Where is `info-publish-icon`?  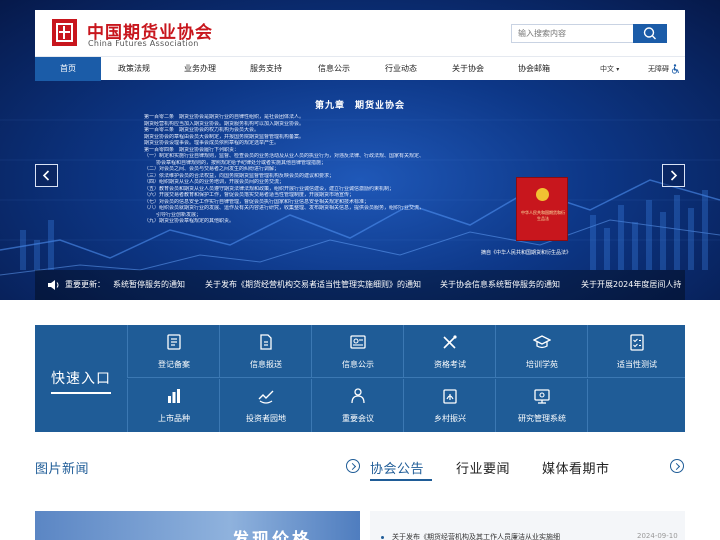 info-publish-icon is located at coordinates (358, 342).